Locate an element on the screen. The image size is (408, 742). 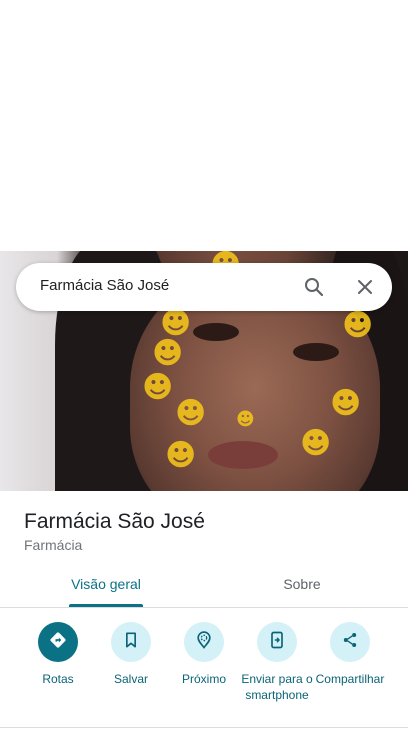
share-icon is located at coordinates (350, 642).